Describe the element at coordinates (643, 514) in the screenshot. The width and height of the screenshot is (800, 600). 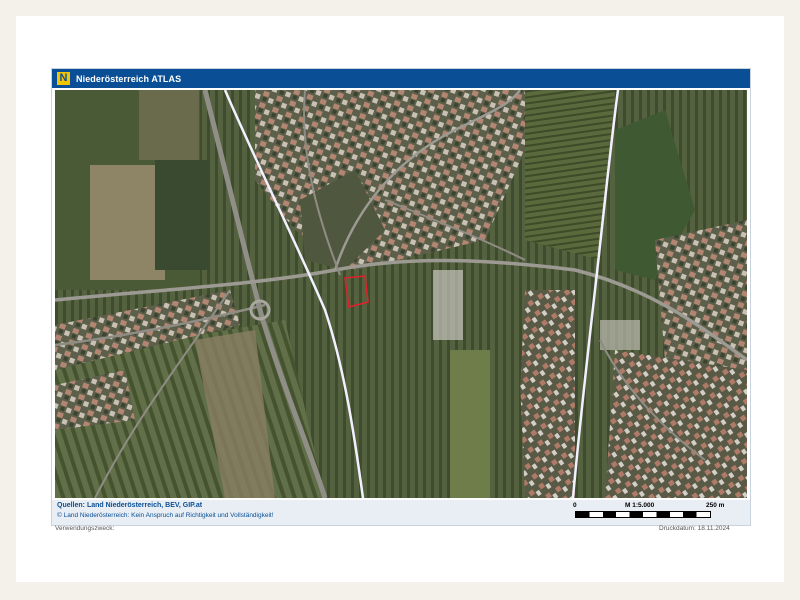
I see `scale-graphic` at that location.